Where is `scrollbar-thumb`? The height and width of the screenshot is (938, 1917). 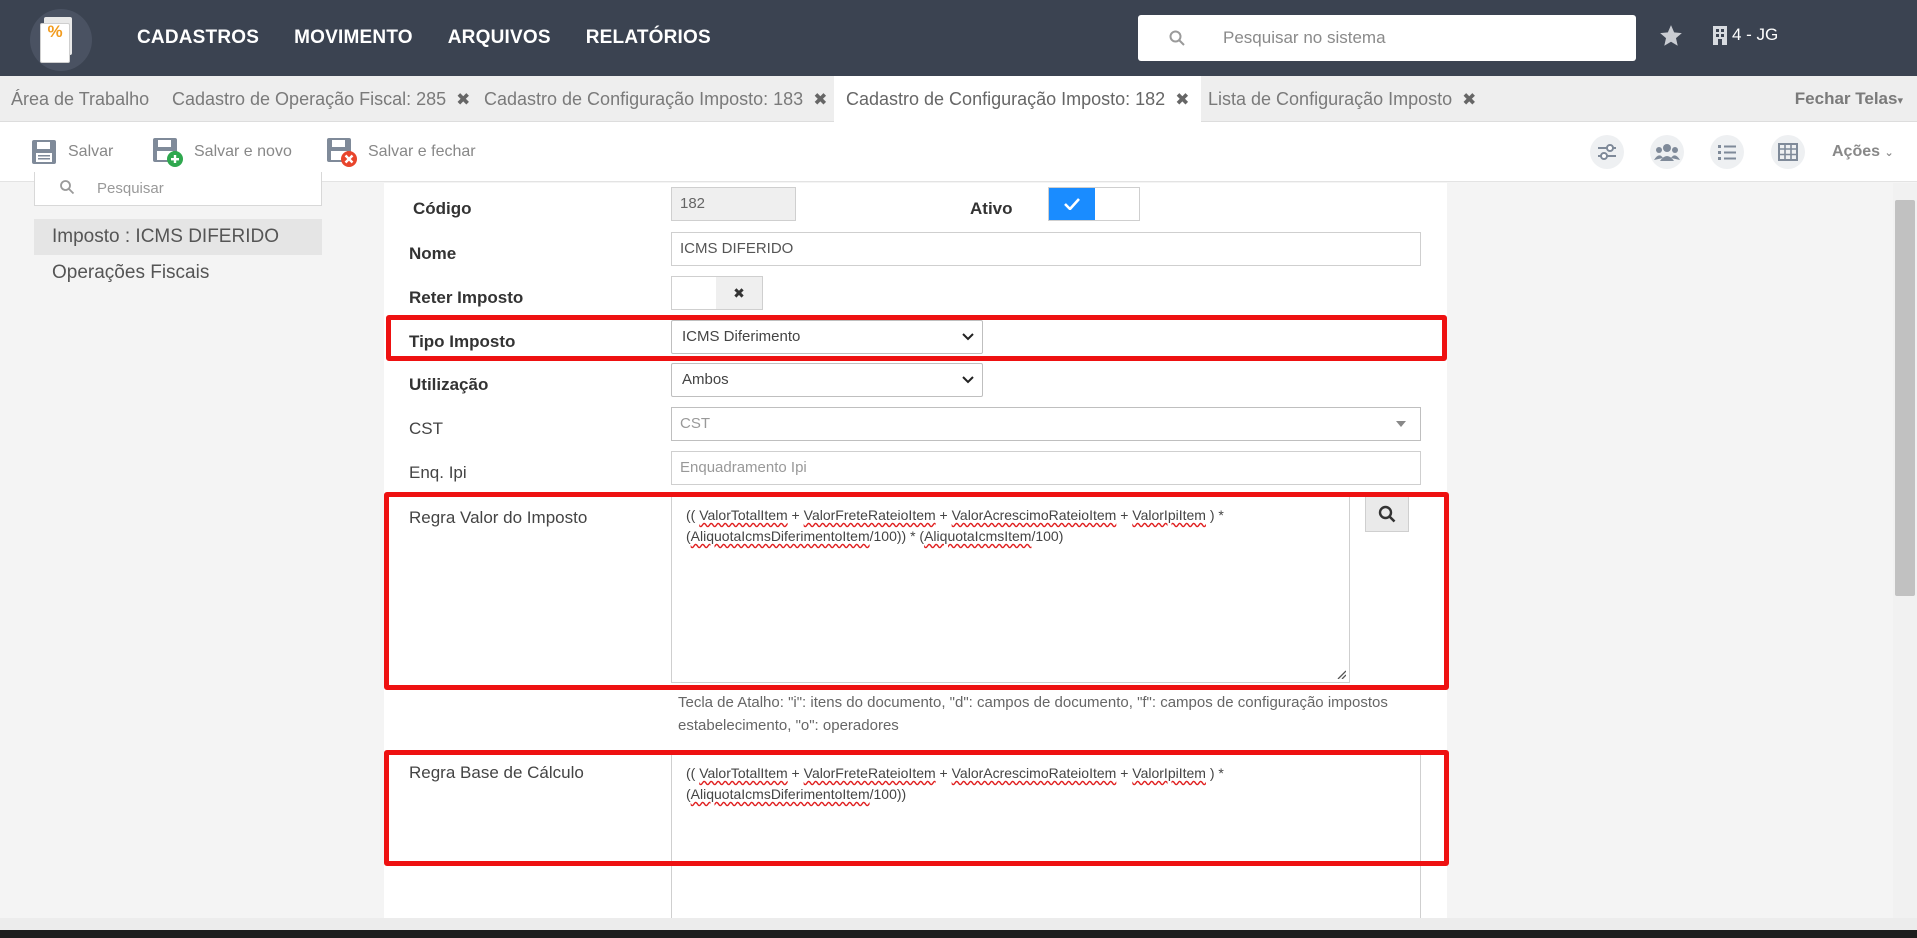 scrollbar-thumb is located at coordinates (1905, 398).